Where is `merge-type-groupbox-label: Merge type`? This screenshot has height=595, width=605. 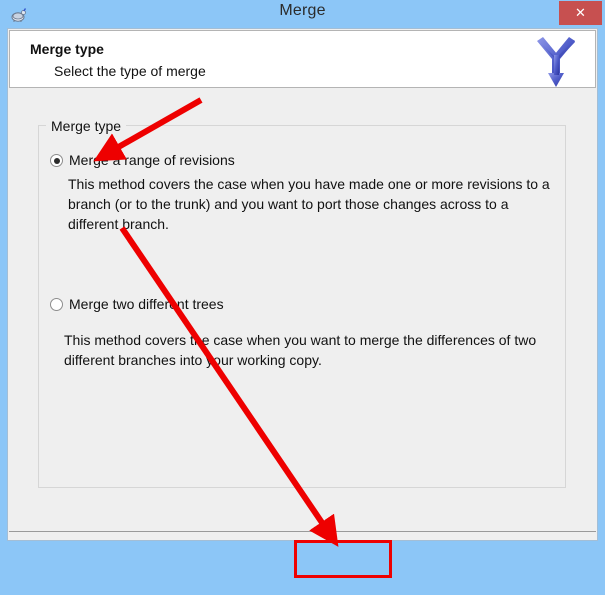
merge-type-groupbox-label: Merge type is located at coordinates (86, 126).